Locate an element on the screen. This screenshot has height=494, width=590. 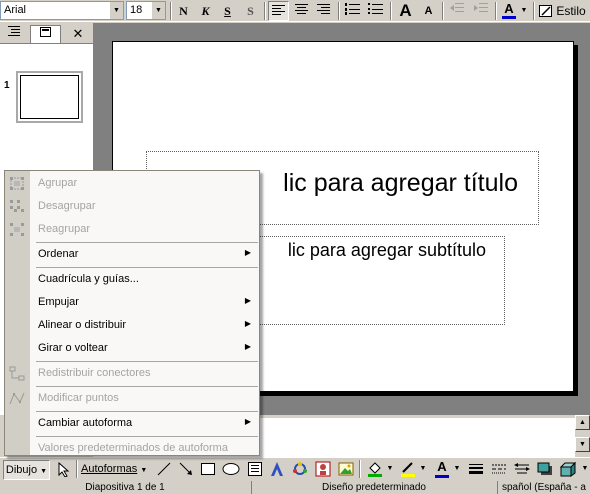
dash-style-button is located at coordinates (499, 470).